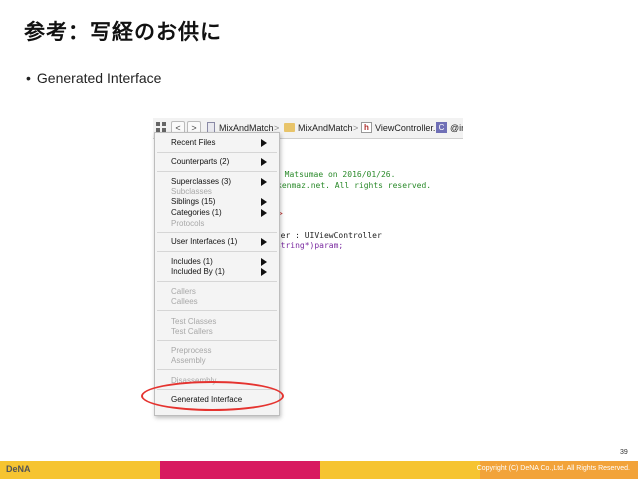 The height and width of the screenshot is (479, 638). Describe the element at coordinates (196, 213) in the screenshot. I see `menu-item-categories: Categories (1)` at that location.